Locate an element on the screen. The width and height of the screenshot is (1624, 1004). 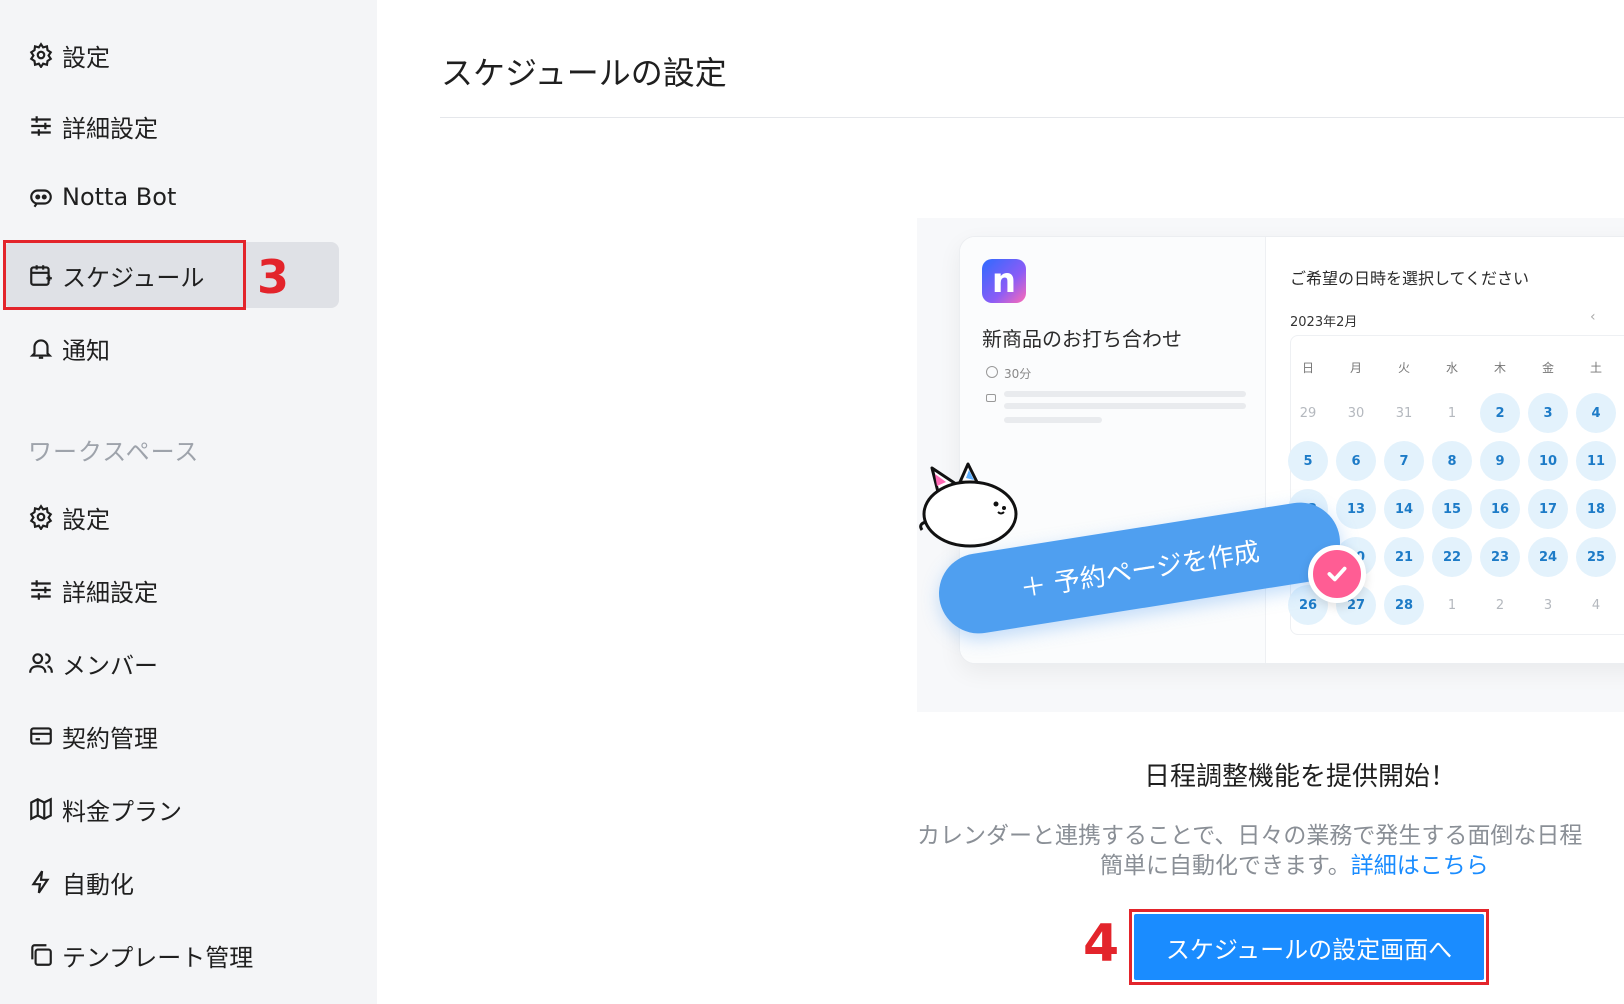
sidebar-item-templates: テンプレート管理 is located at coordinates (140, 955).